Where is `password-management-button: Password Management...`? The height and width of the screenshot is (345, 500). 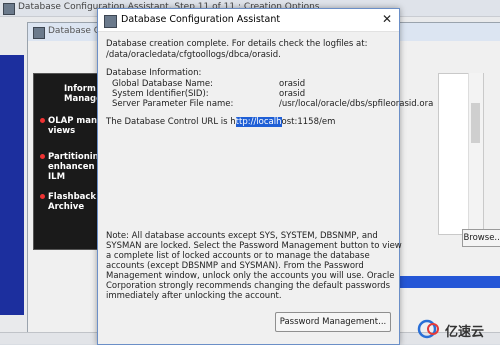
password-management-button: Password Management... is located at coordinates (333, 322).